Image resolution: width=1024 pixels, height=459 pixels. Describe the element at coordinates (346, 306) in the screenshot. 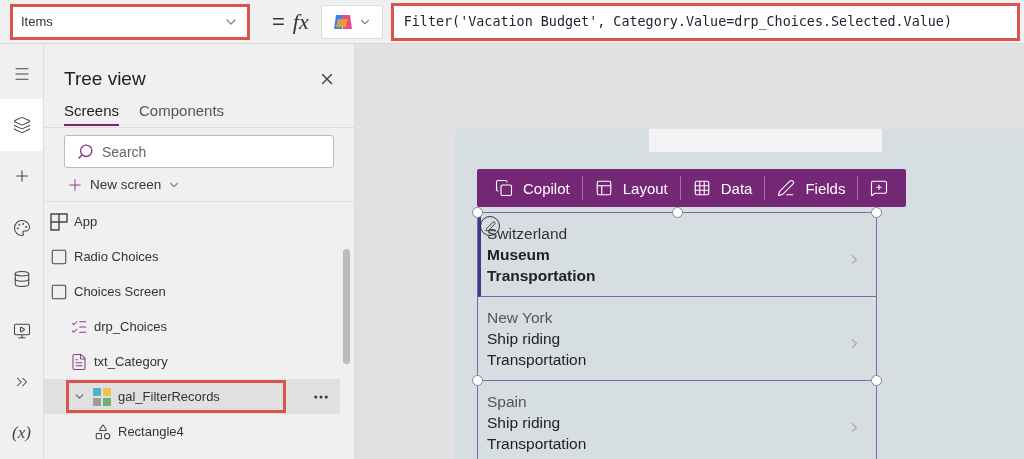

I see `scrollbar` at that location.